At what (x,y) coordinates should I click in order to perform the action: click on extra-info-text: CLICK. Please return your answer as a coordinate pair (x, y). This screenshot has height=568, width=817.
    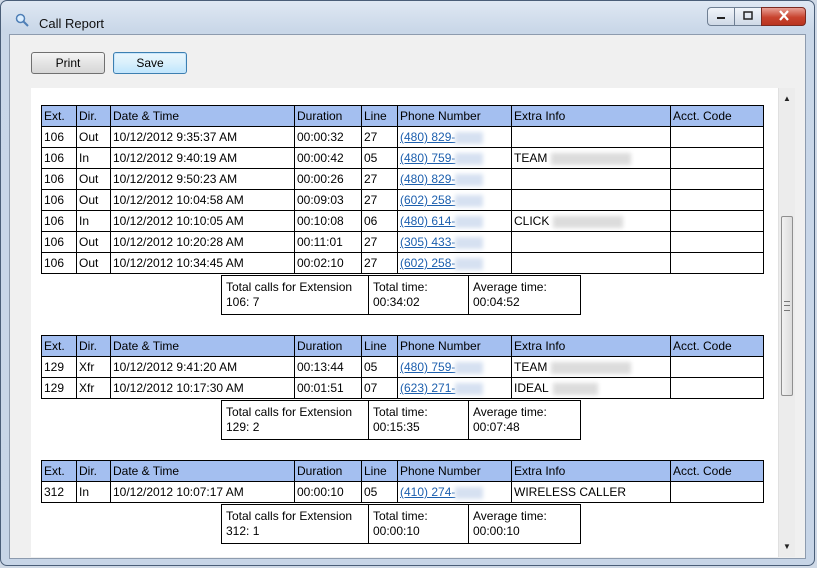
    Looking at the image, I should click on (532, 221).